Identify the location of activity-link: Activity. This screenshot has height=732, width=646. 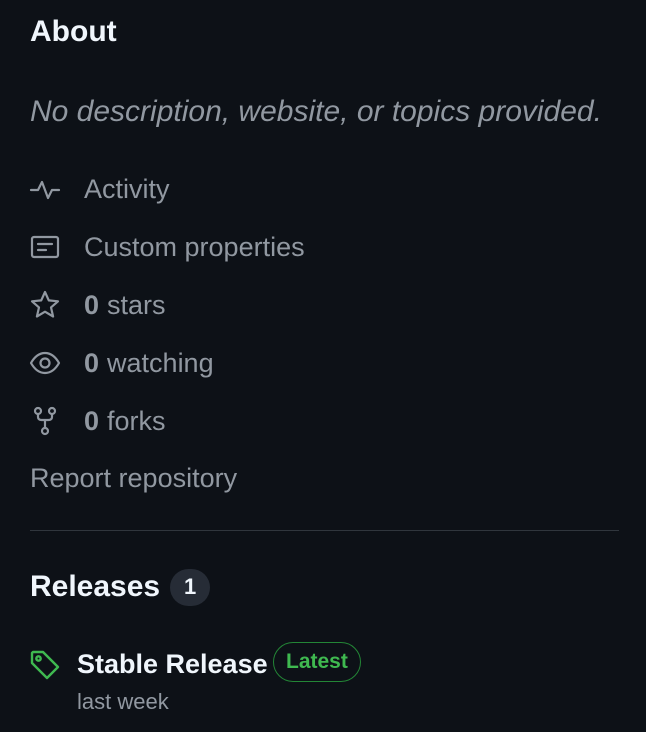
(99, 189).